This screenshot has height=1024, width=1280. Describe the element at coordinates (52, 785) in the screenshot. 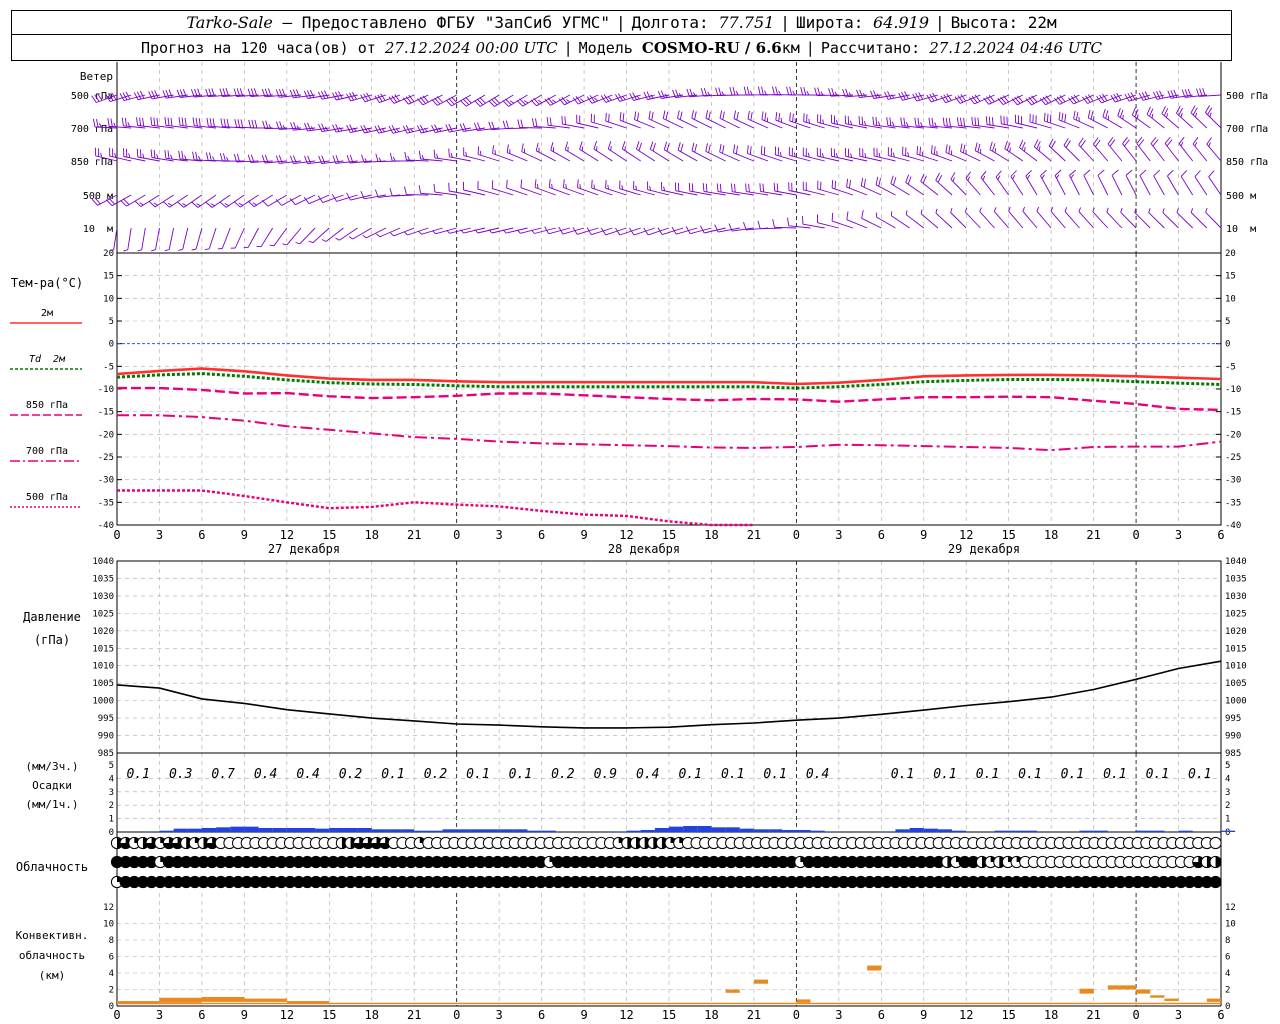

I see `precip-title: Осадки` at that location.